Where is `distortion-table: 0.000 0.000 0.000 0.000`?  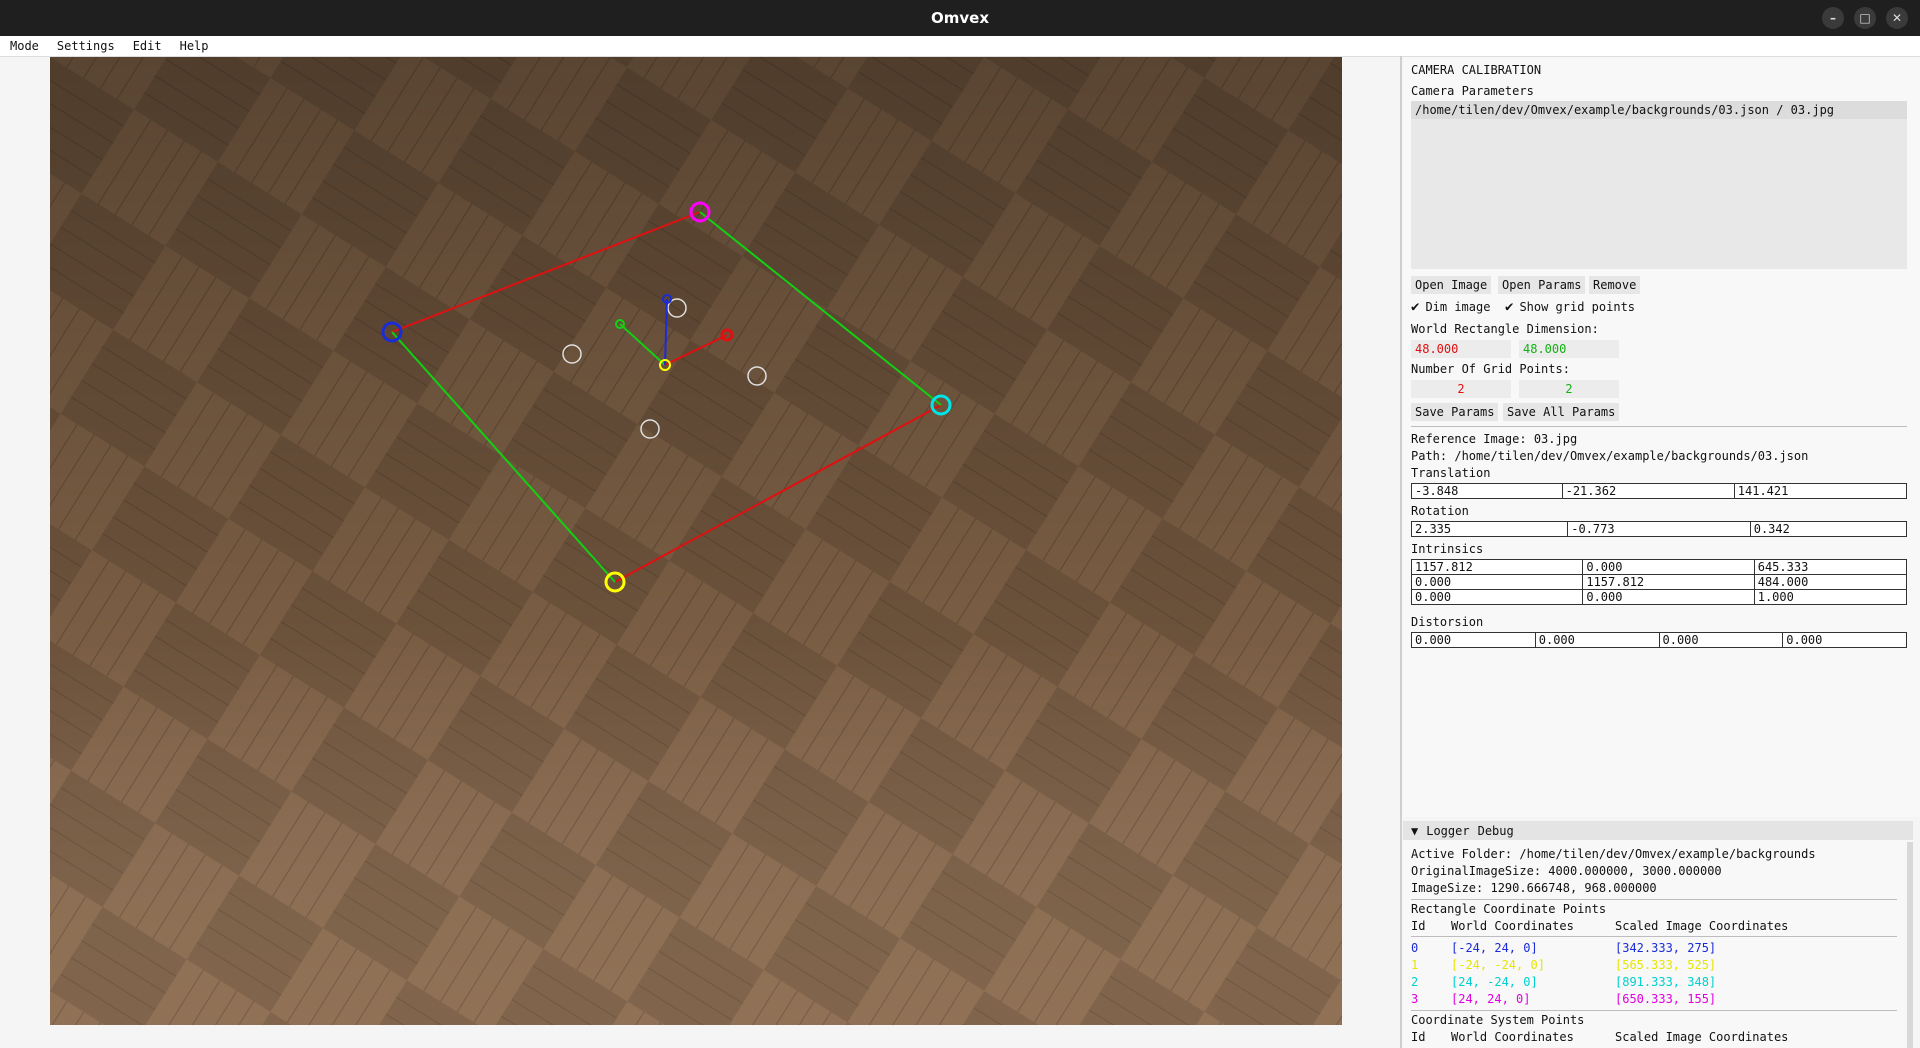
distortion-table: 0.000 0.000 0.000 0.000 is located at coordinates (1659, 640).